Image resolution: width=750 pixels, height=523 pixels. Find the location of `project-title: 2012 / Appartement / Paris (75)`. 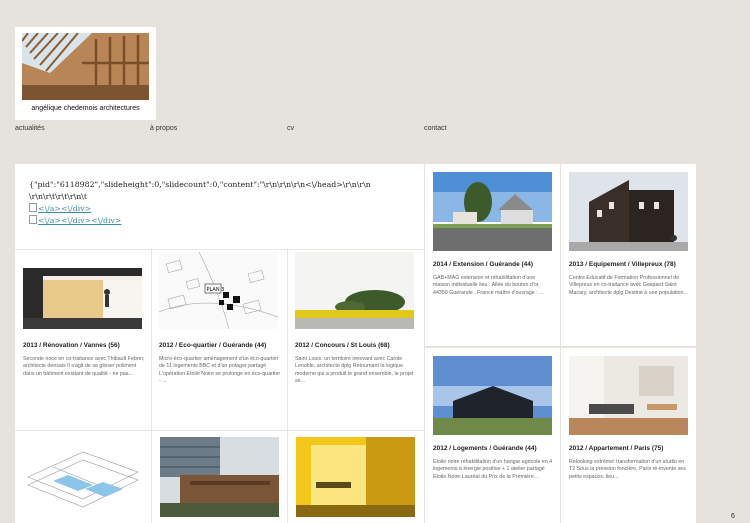

project-title: 2012 / Appartement / Paris (75) is located at coordinates (616, 448).